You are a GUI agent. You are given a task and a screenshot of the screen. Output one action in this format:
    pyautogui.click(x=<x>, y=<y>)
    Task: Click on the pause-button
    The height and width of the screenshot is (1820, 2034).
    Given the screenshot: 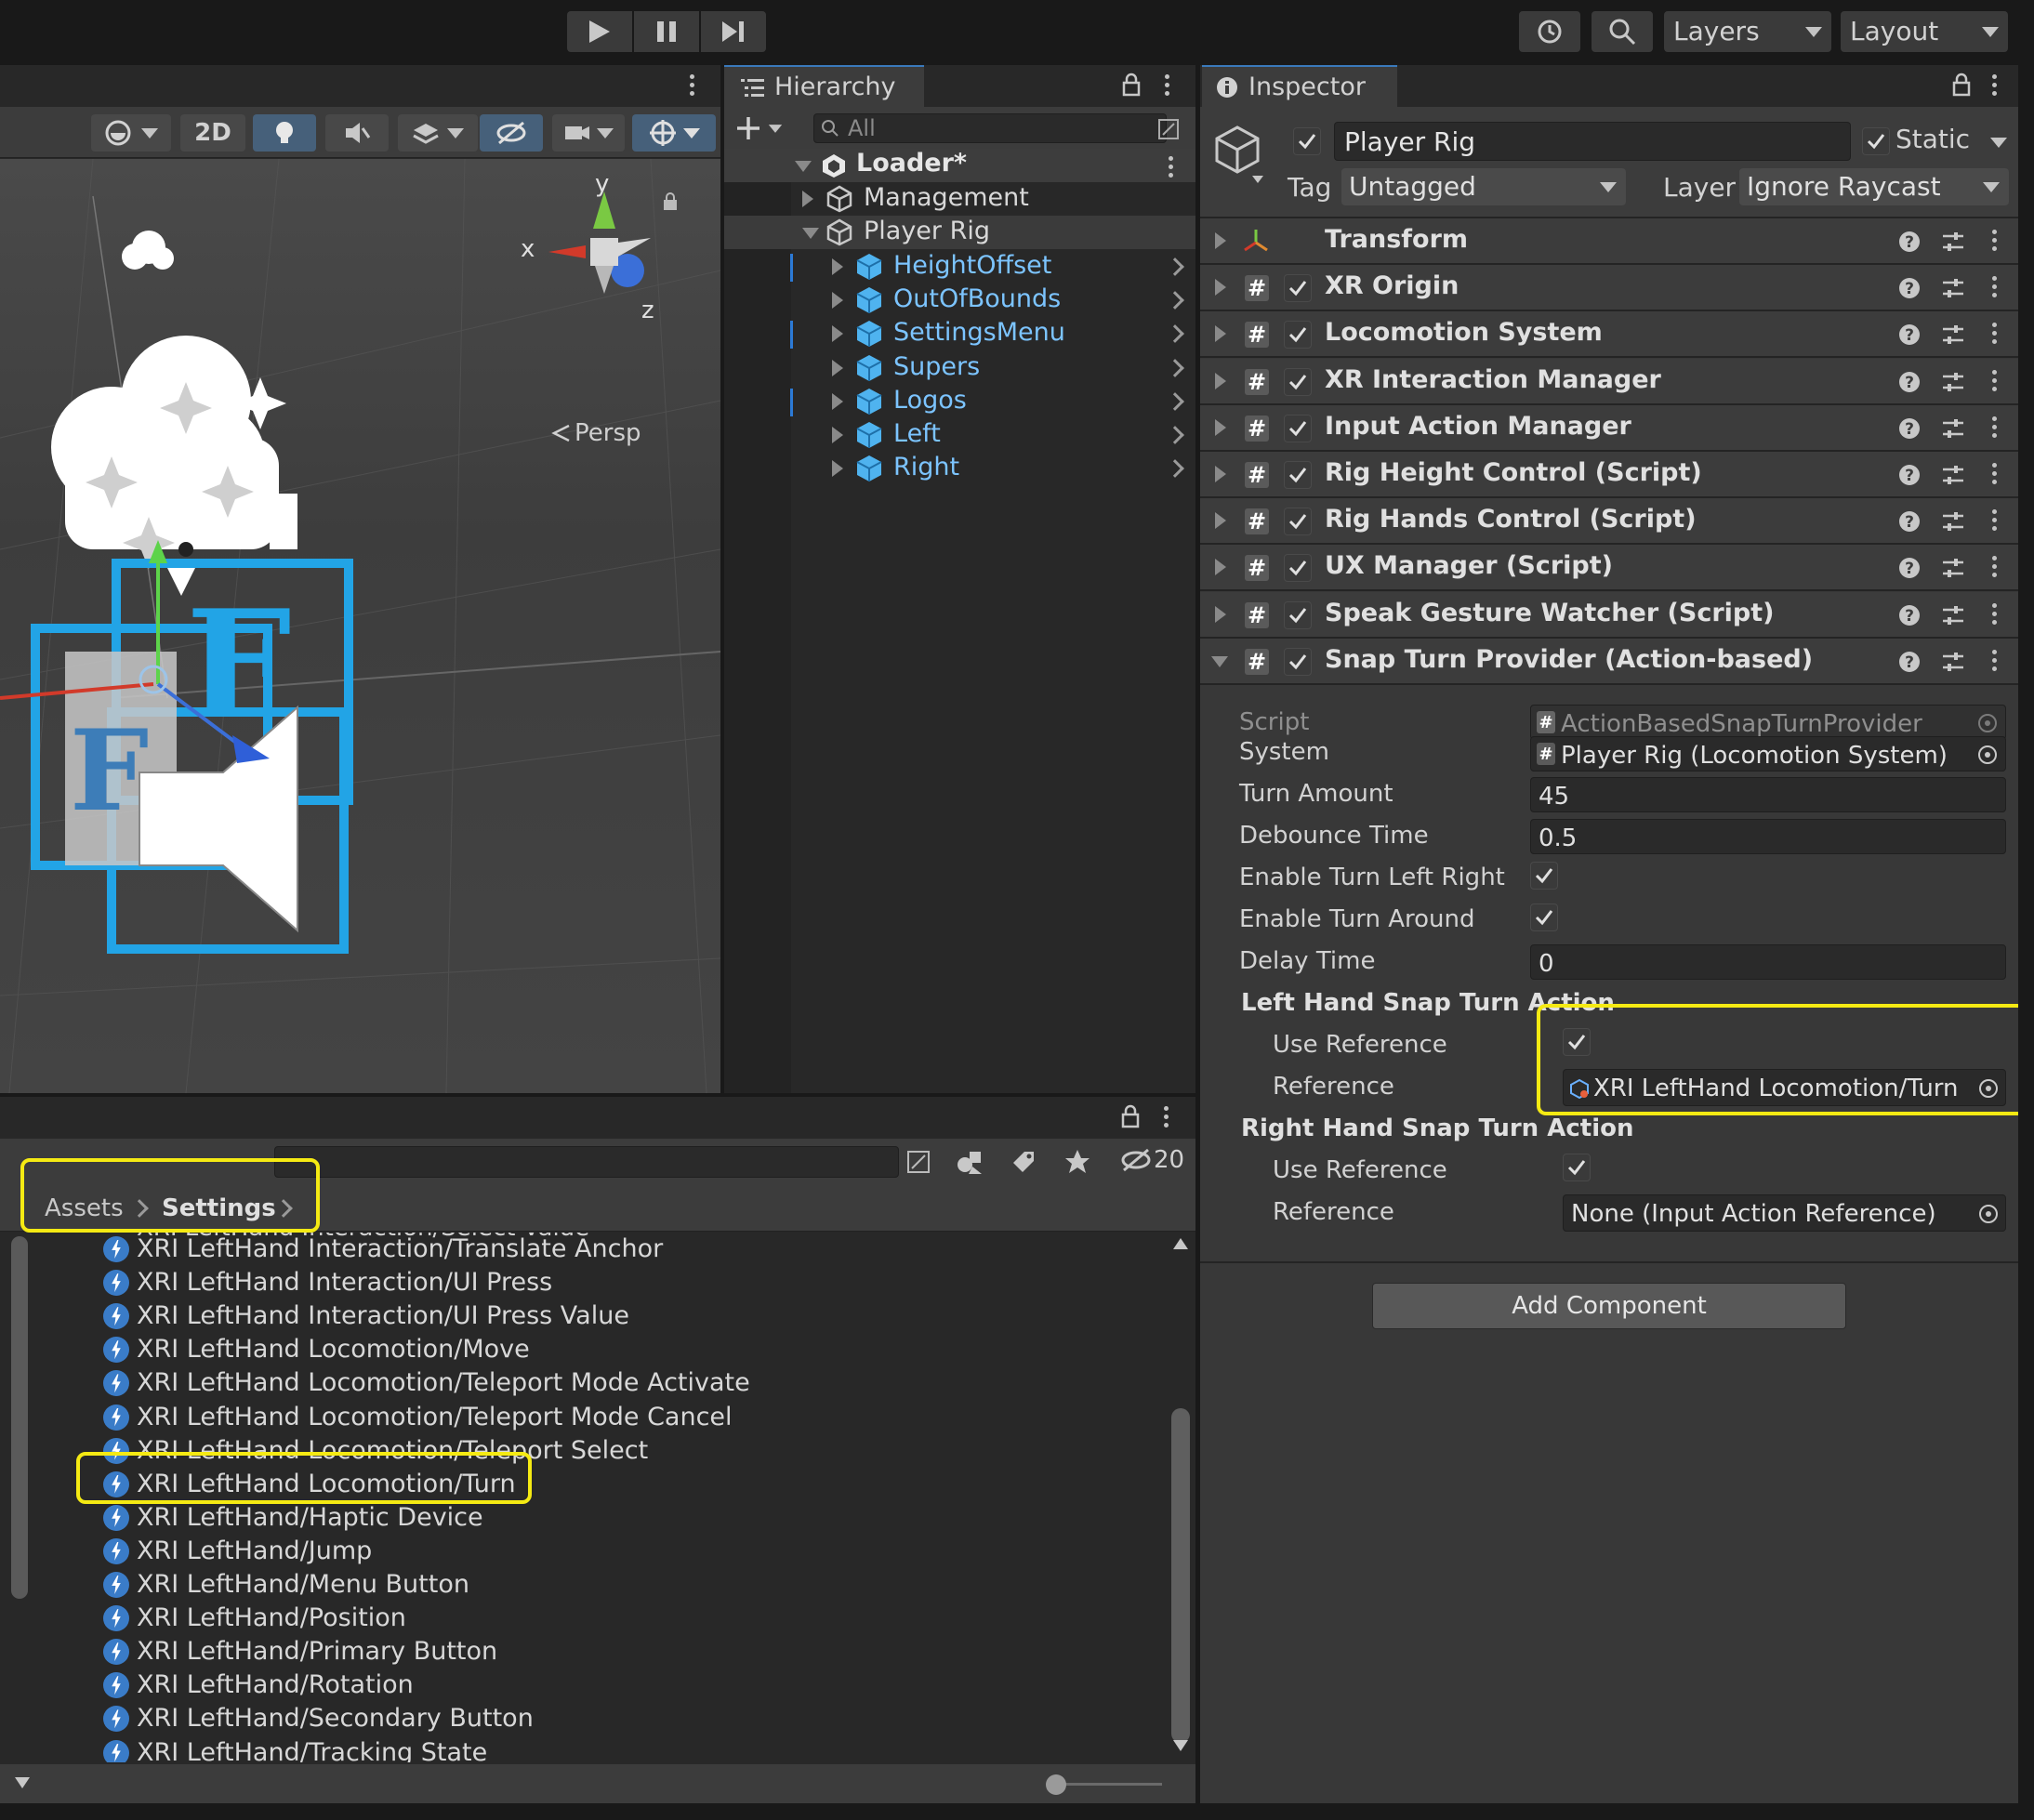 What is the action you would take?
    pyautogui.click(x=666, y=31)
    